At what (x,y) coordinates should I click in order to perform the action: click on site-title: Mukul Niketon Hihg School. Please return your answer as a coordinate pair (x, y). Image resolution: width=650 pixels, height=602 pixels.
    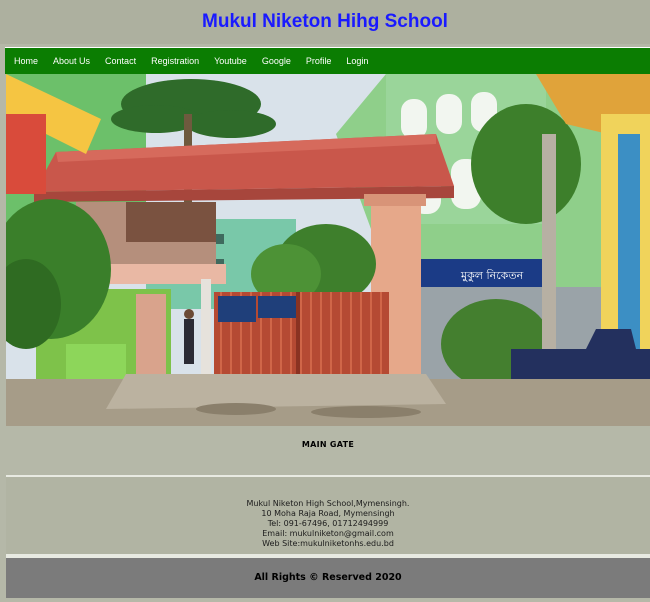
    Looking at the image, I should click on (325, 21).